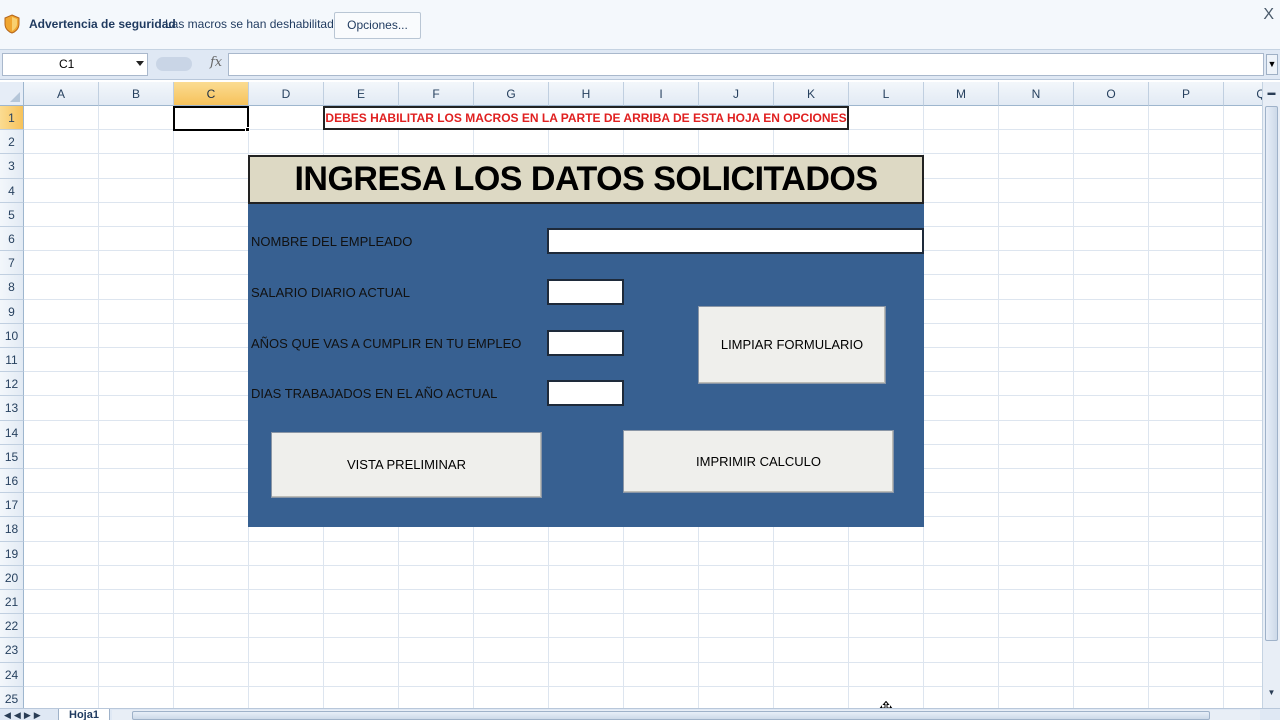 The height and width of the screenshot is (720, 1280). Describe the element at coordinates (12, 94) in the screenshot. I see `select-all-corner` at that location.